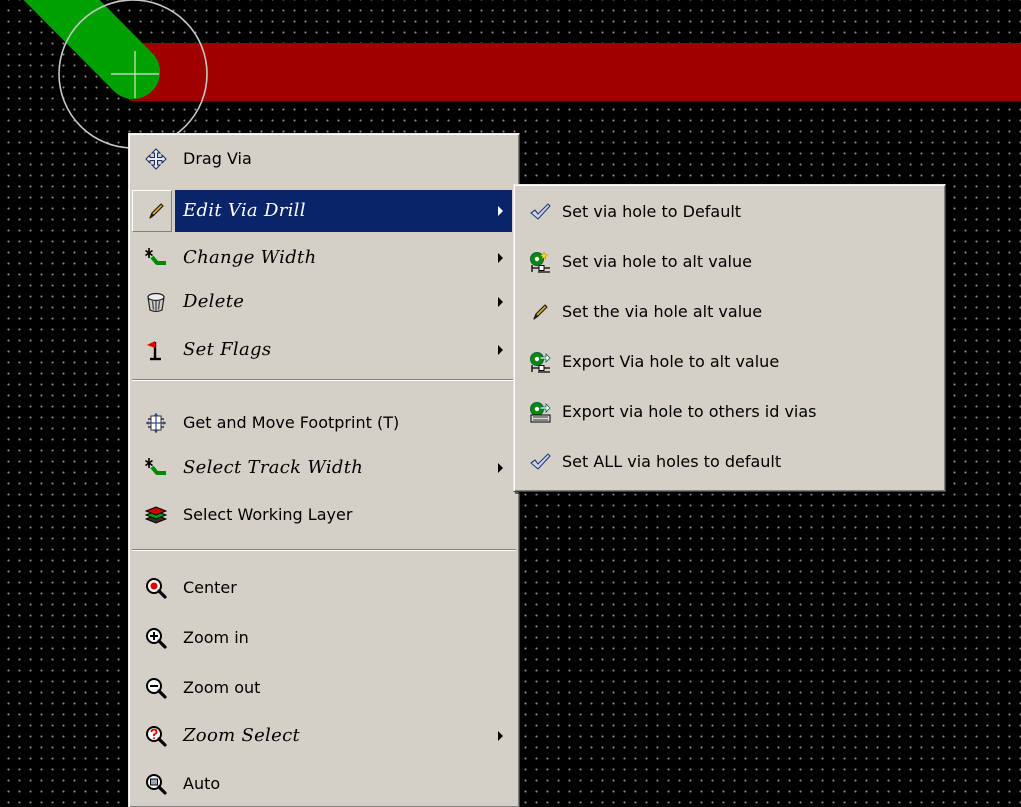  I want to click on menu-item-label: Change Width, so click(250, 257).